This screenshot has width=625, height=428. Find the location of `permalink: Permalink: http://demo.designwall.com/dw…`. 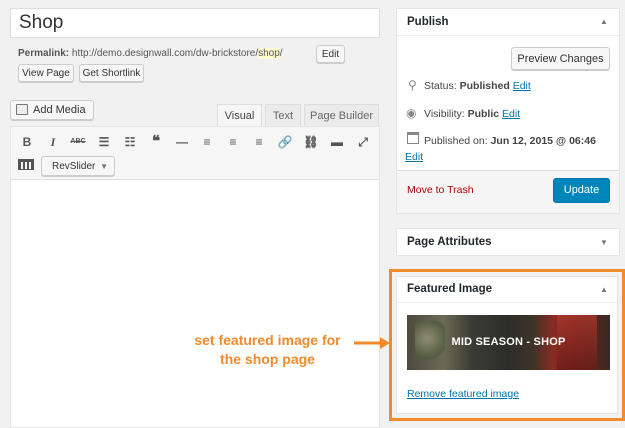

permalink: Permalink: http://demo.designwall.com/dw… is located at coordinates (150, 53).